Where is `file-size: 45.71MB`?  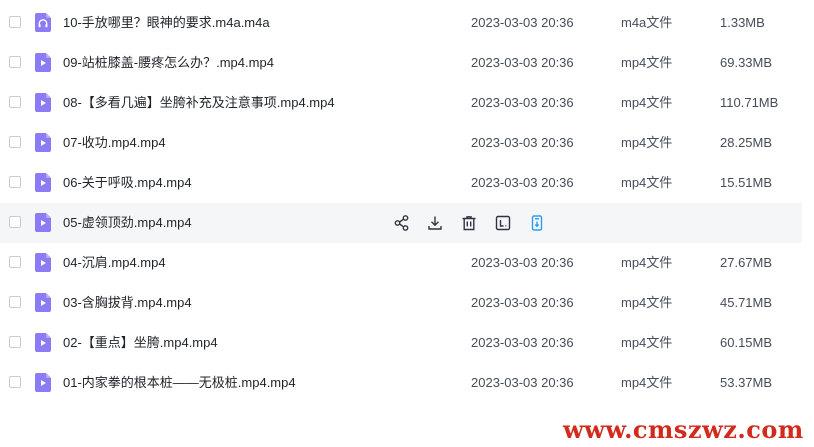
file-size: 45.71MB is located at coordinates (746, 302).